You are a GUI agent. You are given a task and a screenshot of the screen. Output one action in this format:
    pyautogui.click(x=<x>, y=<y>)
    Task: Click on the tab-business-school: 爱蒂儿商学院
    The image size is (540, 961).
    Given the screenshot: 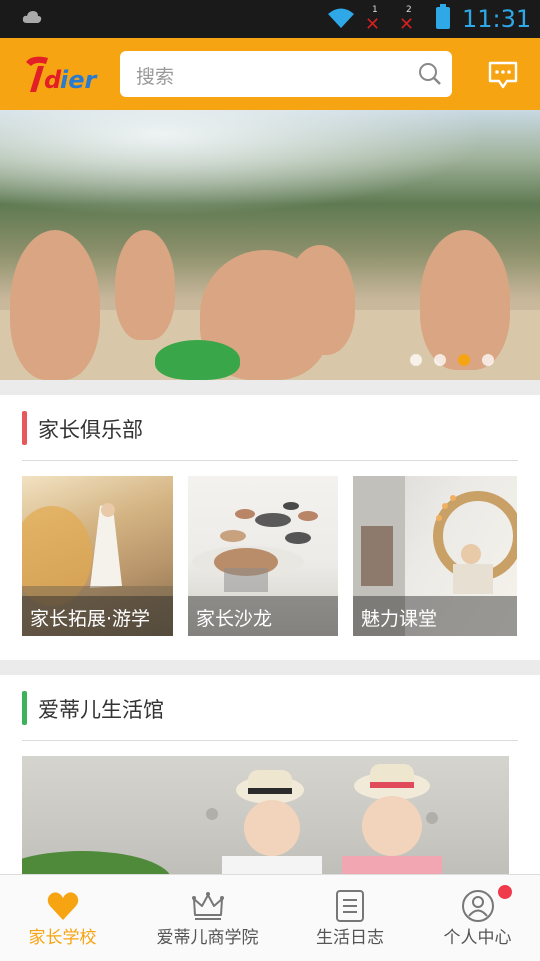 What is the action you would take?
    pyautogui.click(x=207, y=918)
    